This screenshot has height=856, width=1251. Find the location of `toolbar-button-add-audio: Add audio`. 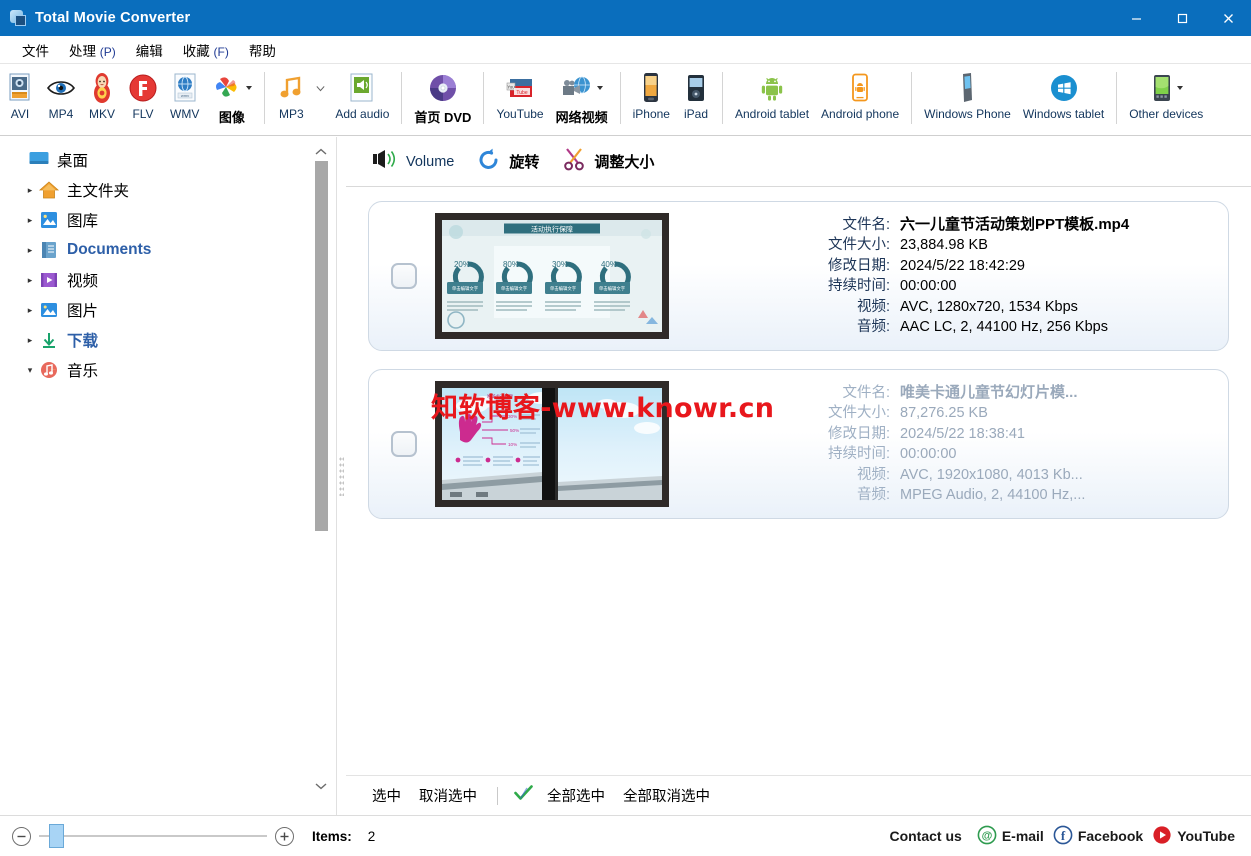

toolbar-button-add-audio: Add audio is located at coordinates (362, 94).